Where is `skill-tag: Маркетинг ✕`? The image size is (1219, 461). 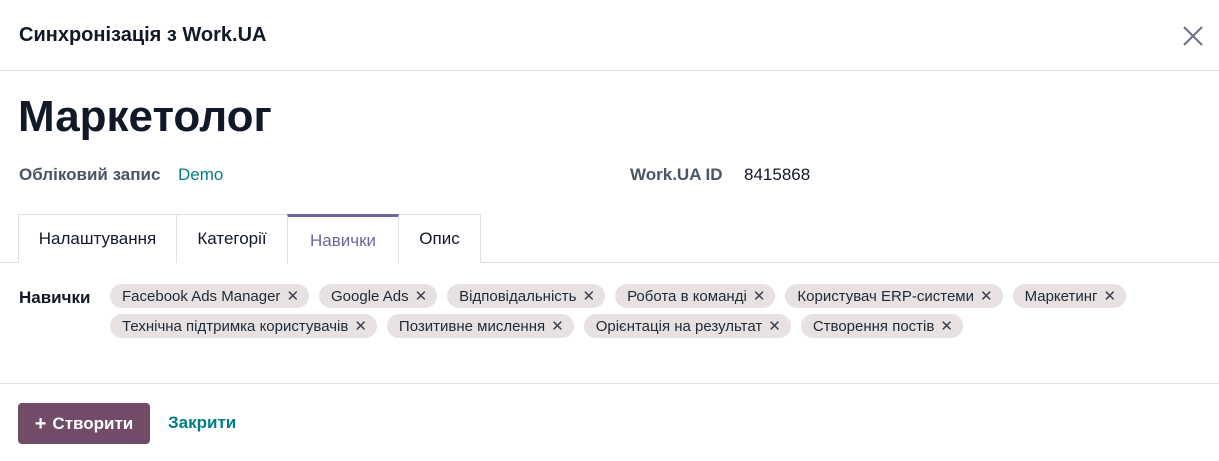 skill-tag: Маркетинг ✕ is located at coordinates (1069, 296).